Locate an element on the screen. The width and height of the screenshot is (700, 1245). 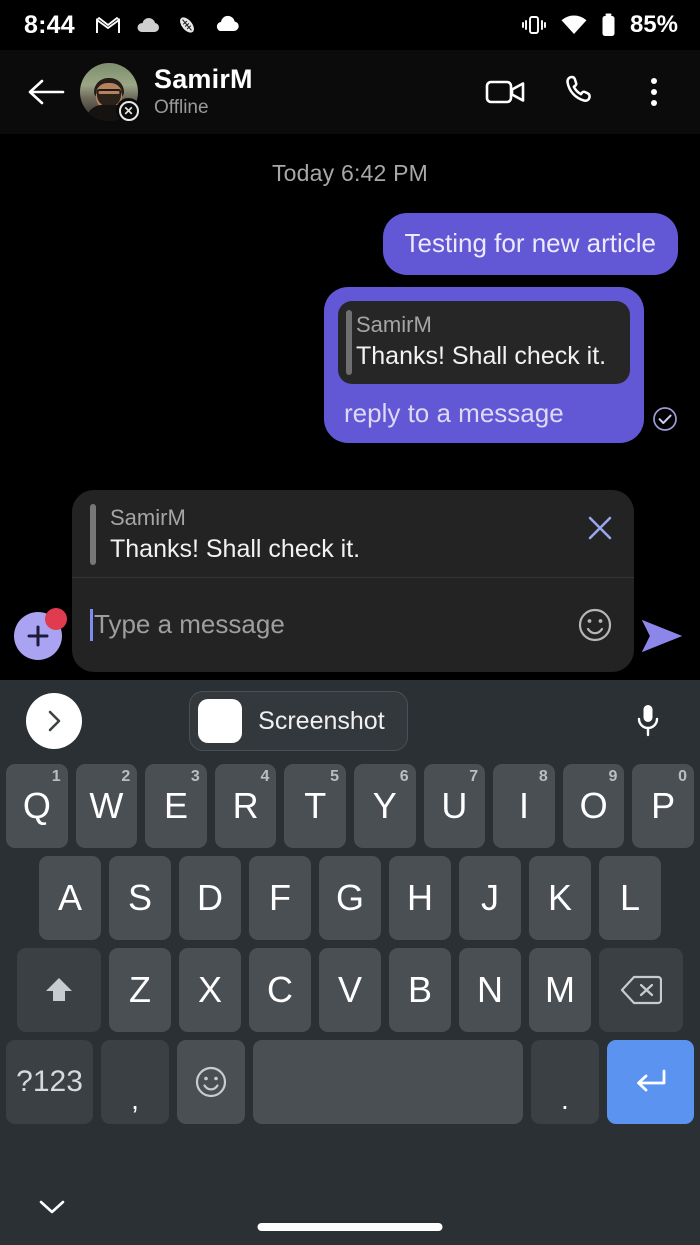
football-icon is located at coordinates (187, 25).